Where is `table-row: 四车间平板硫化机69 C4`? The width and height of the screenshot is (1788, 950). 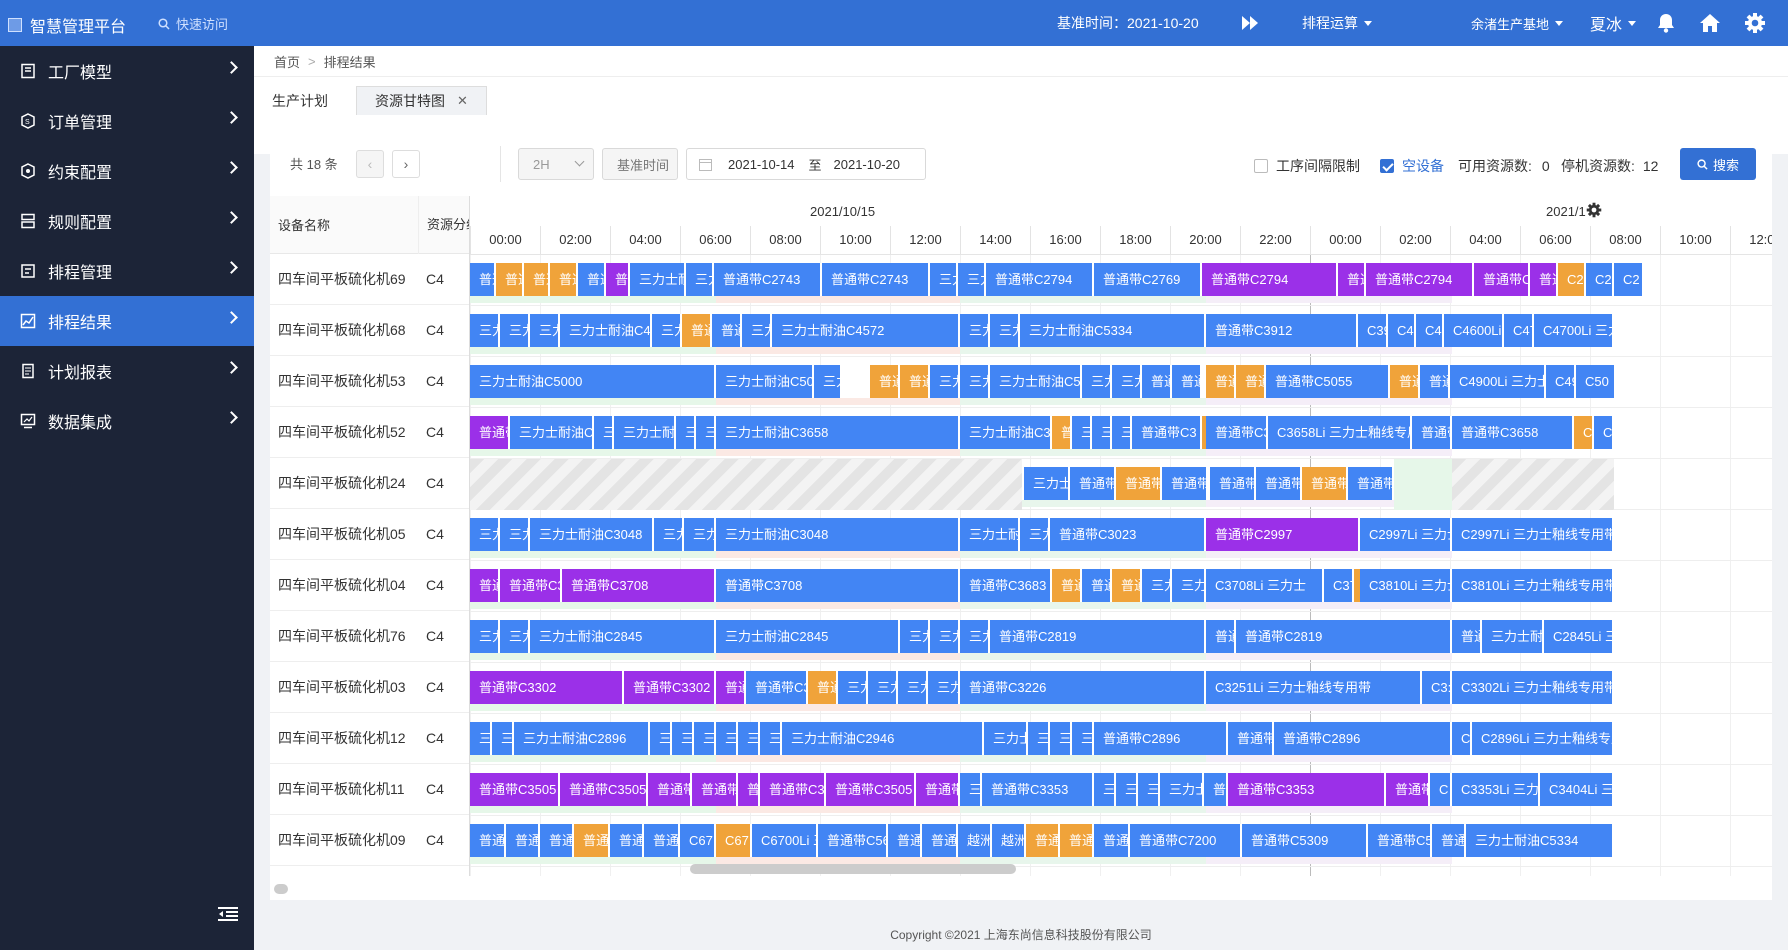
table-row: 四车间平板硫化机69 C4 is located at coordinates (370, 279).